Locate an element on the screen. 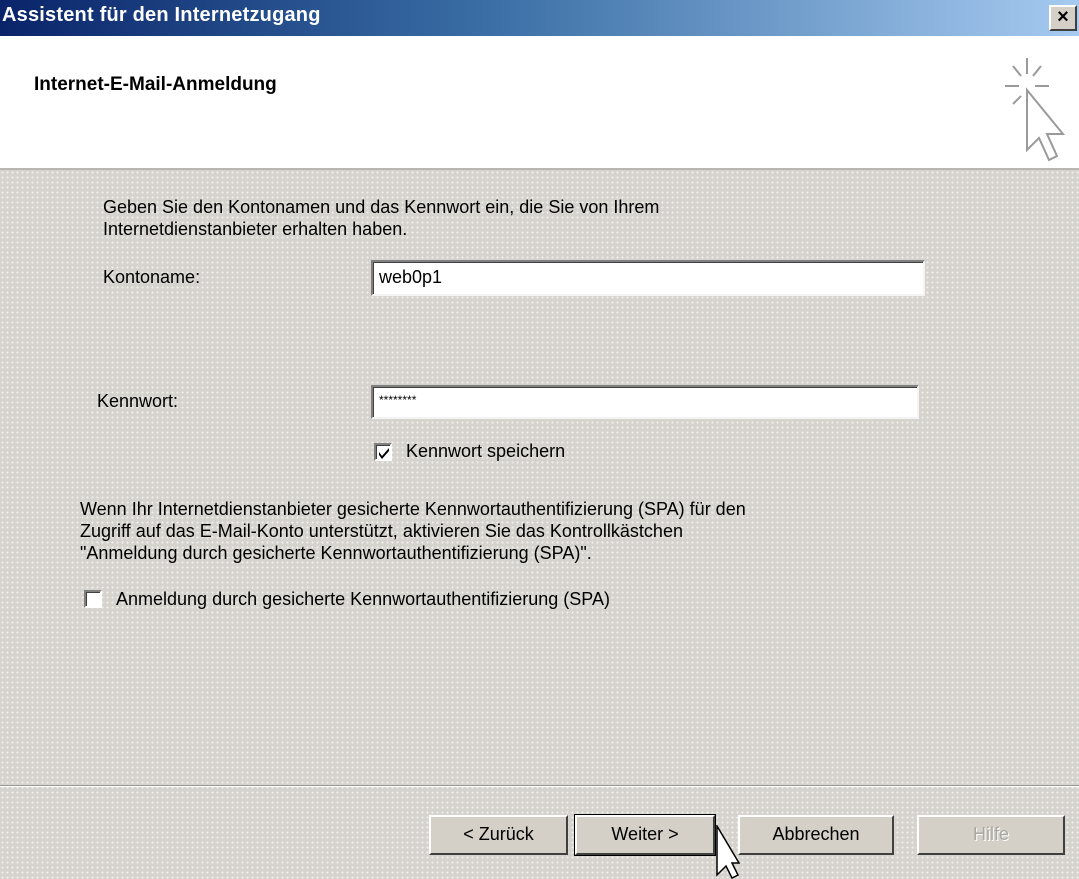 This screenshot has height=879, width=1079. next-button: Weiter > is located at coordinates (645, 835).